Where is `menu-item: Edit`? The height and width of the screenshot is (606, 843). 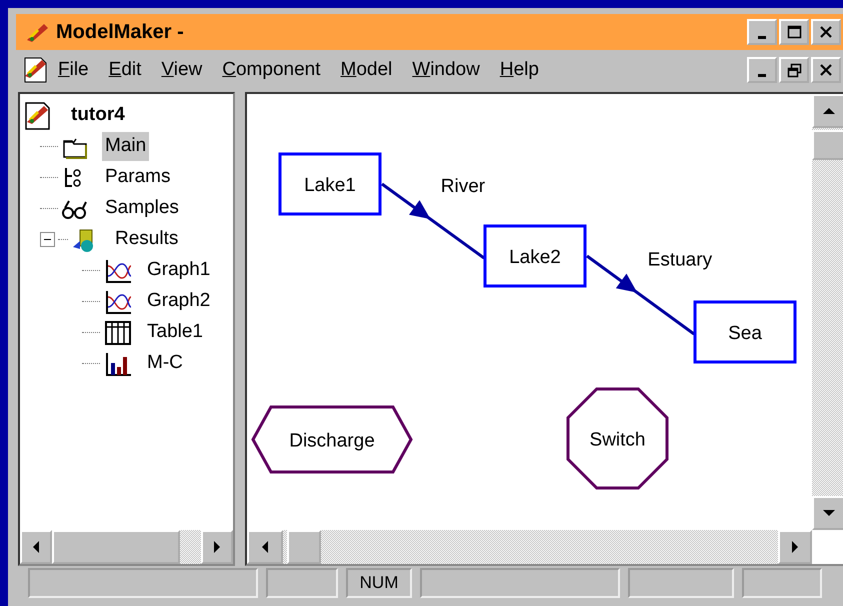
menu-item: Edit is located at coordinates (125, 70).